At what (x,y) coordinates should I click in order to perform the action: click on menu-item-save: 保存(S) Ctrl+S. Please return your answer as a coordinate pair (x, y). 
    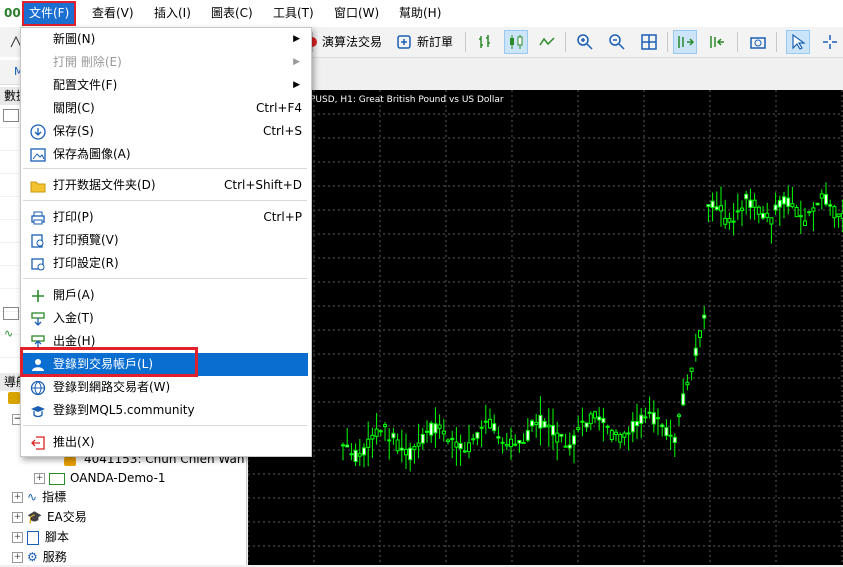
    Looking at the image, I should click on (165, 131).